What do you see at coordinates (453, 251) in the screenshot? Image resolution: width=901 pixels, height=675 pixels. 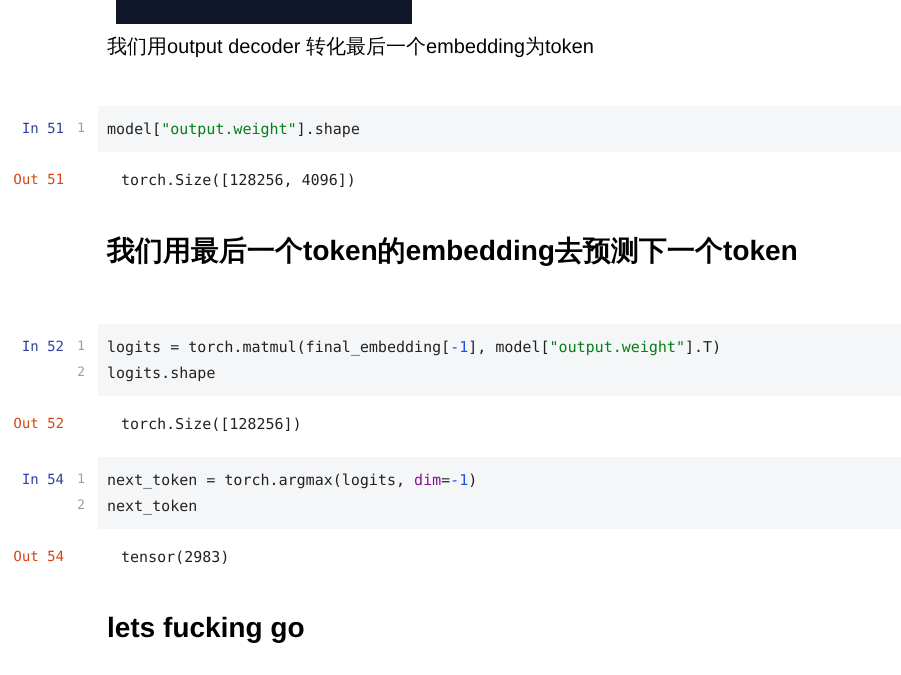 I see `heading: 我们用最后一个token的embedding去预测下一个token` at bounding box center [453, 251].